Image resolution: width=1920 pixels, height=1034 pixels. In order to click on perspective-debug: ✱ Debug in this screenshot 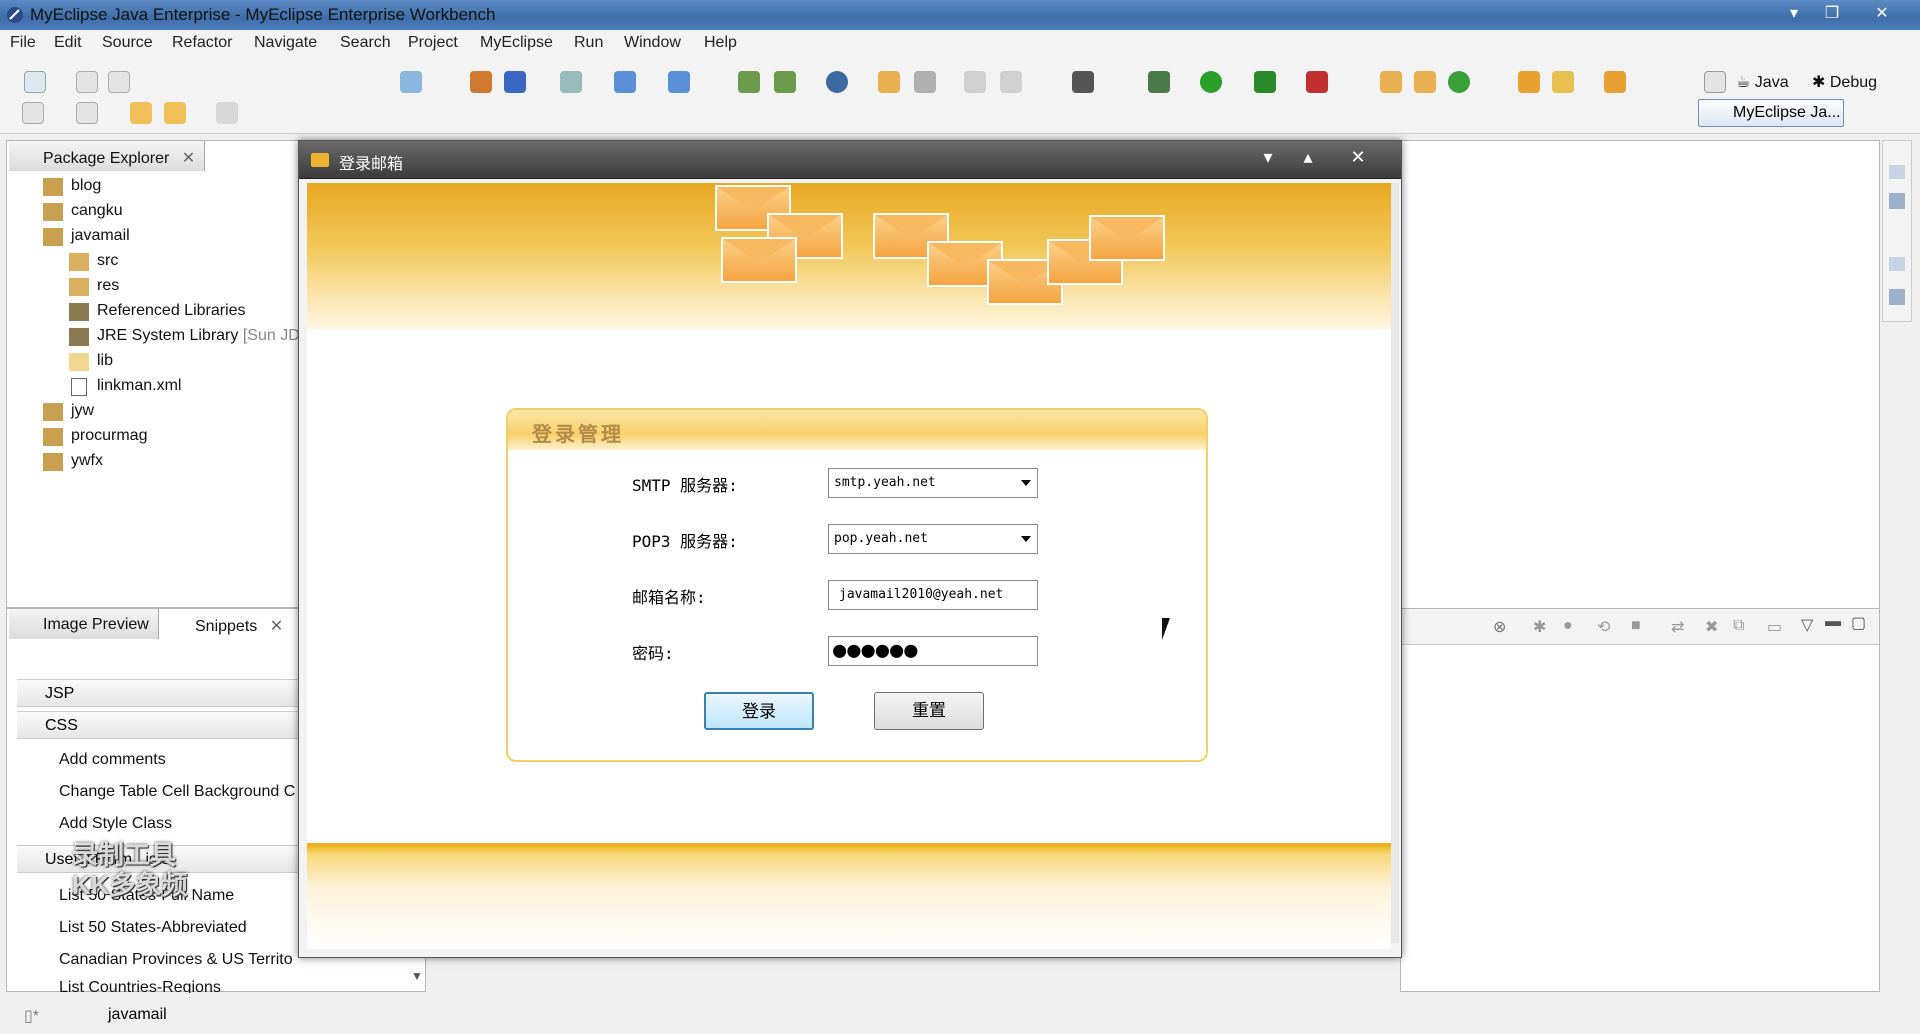, I will do `click(1844, 82)`.